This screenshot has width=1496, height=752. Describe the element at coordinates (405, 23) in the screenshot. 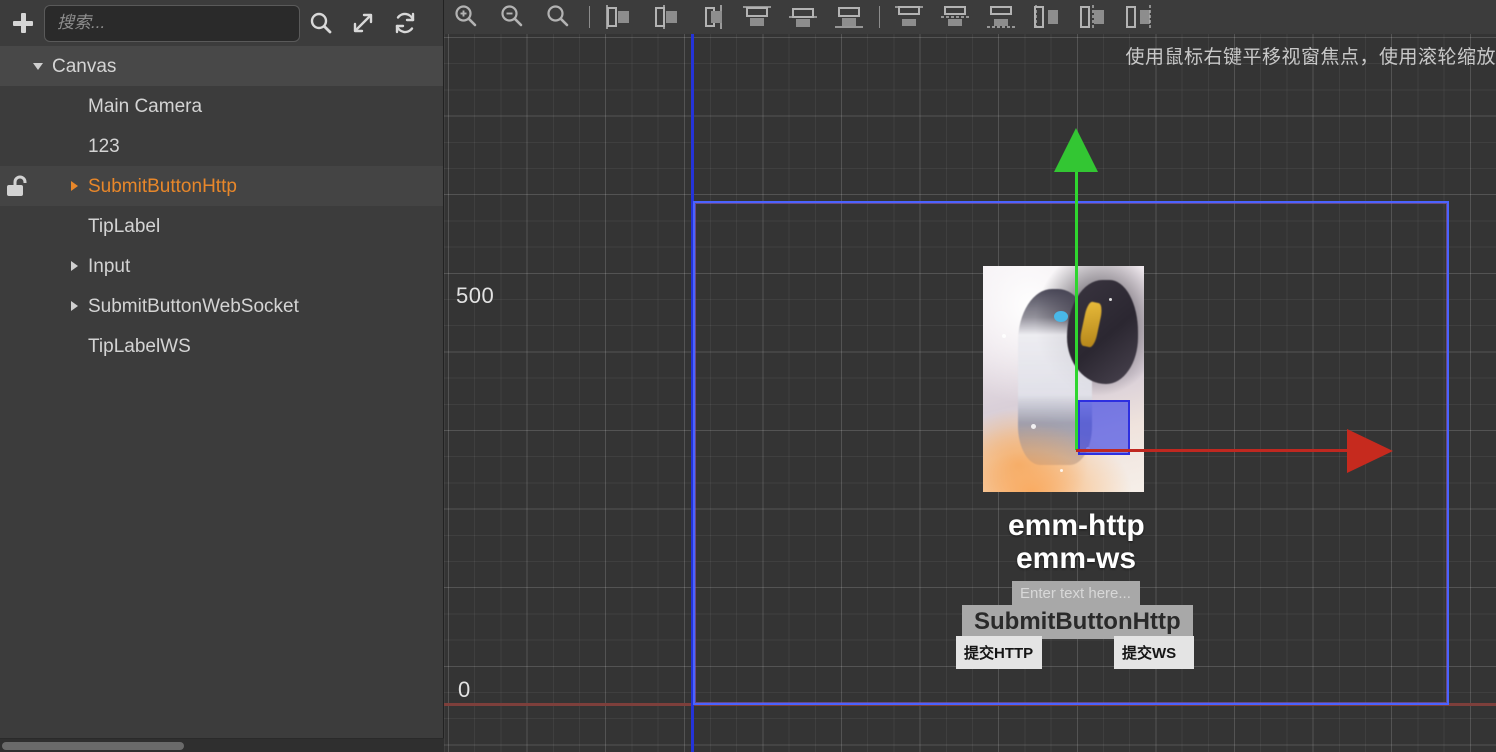

I see `refresh-icon` at that location.